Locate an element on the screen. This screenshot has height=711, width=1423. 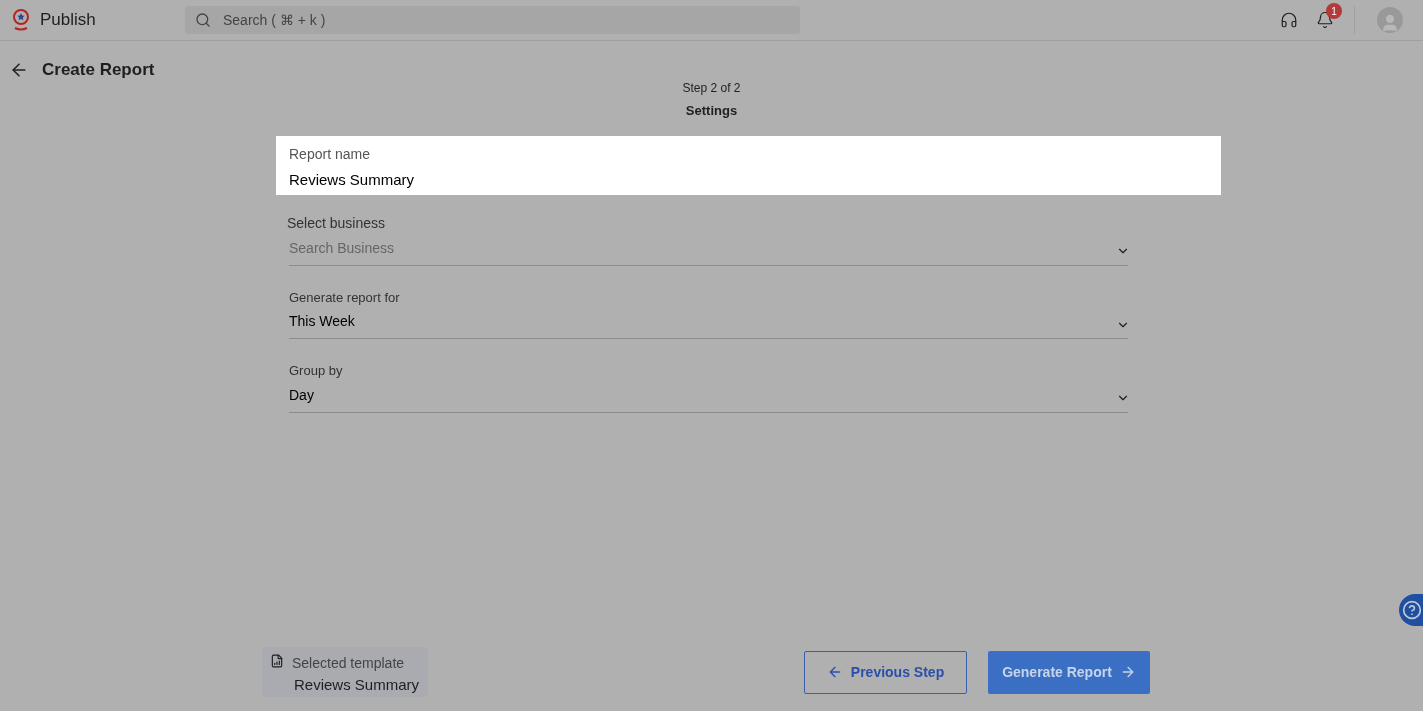
bell-icon is located at coordinates (1325, 20).